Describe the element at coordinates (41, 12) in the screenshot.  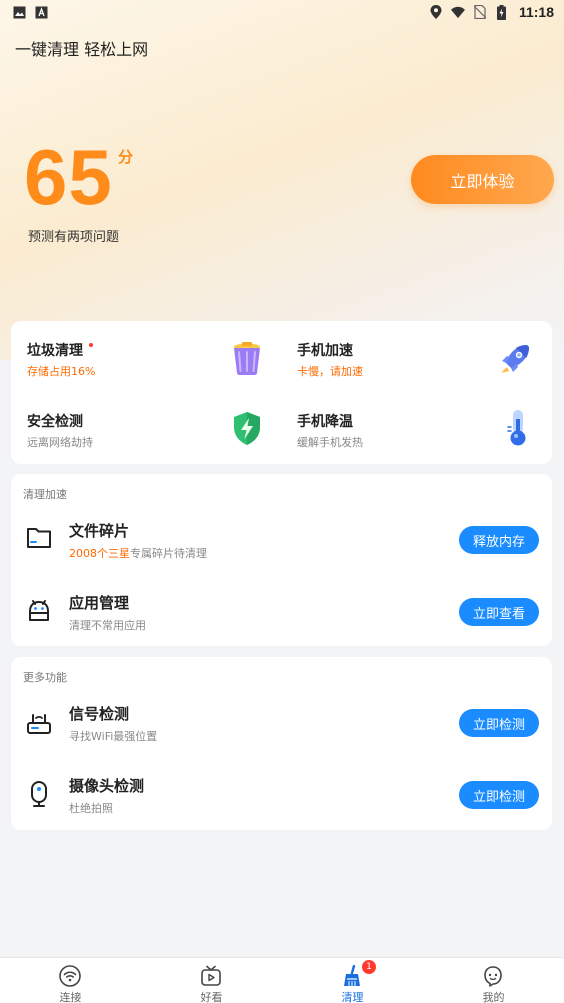
I see `app-a-icon` at that location.